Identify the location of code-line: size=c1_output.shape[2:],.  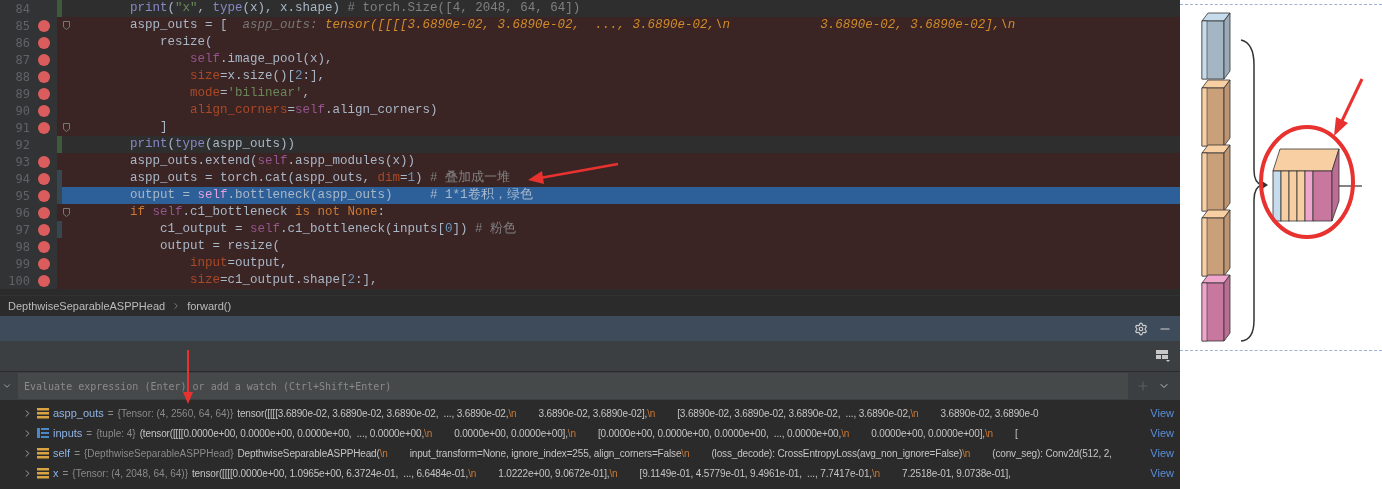
(284, 280).